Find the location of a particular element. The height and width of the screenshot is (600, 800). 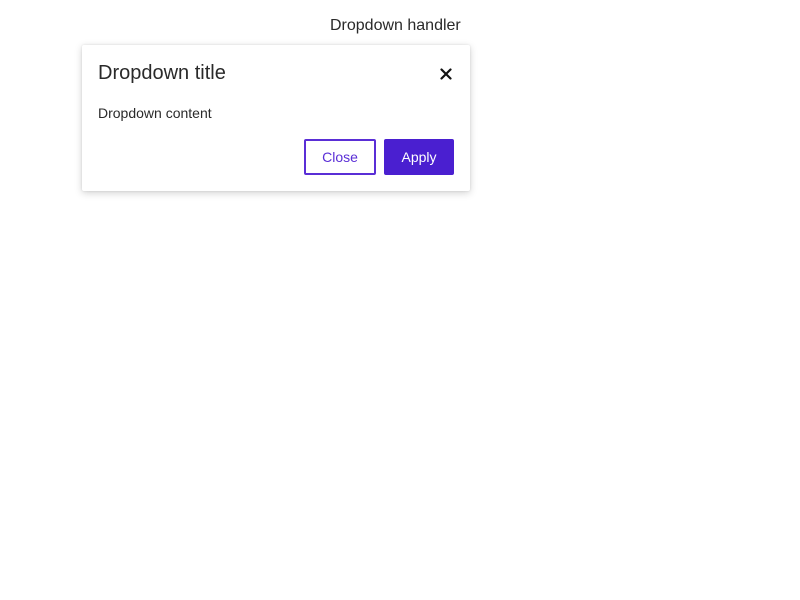

dropdown-handler: Dropdown handler is located at coordinates (395, 26).